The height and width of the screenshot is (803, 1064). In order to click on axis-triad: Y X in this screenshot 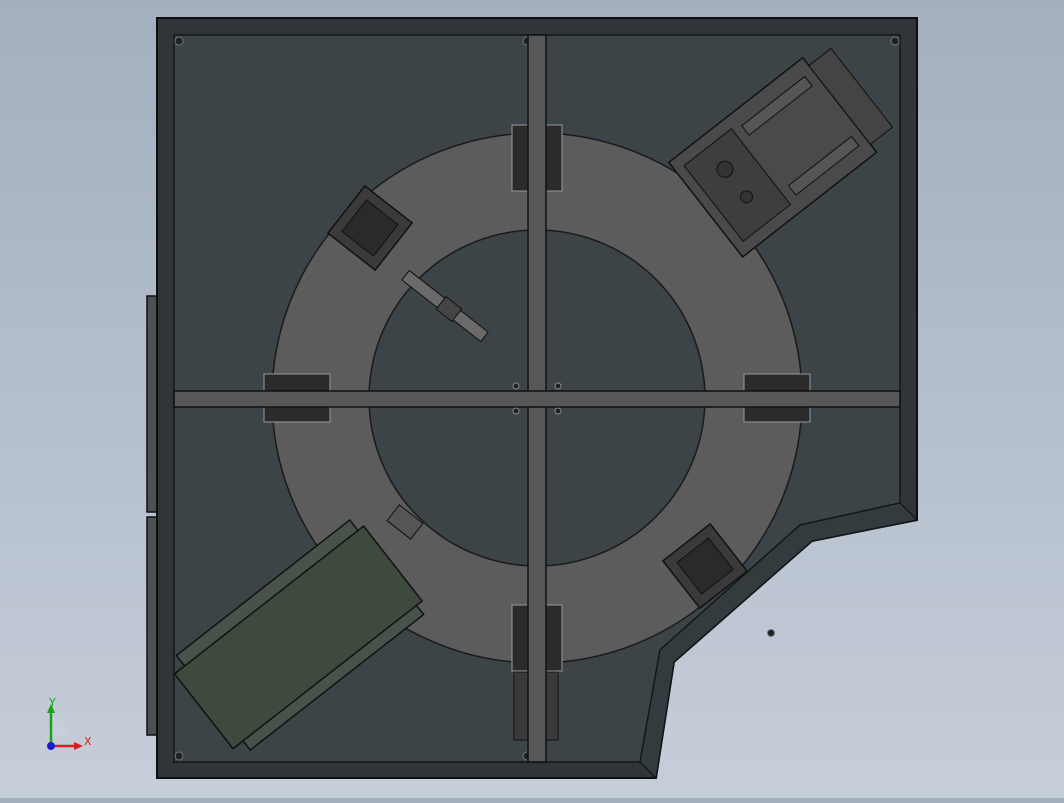, I will do `click(66, 727)`.